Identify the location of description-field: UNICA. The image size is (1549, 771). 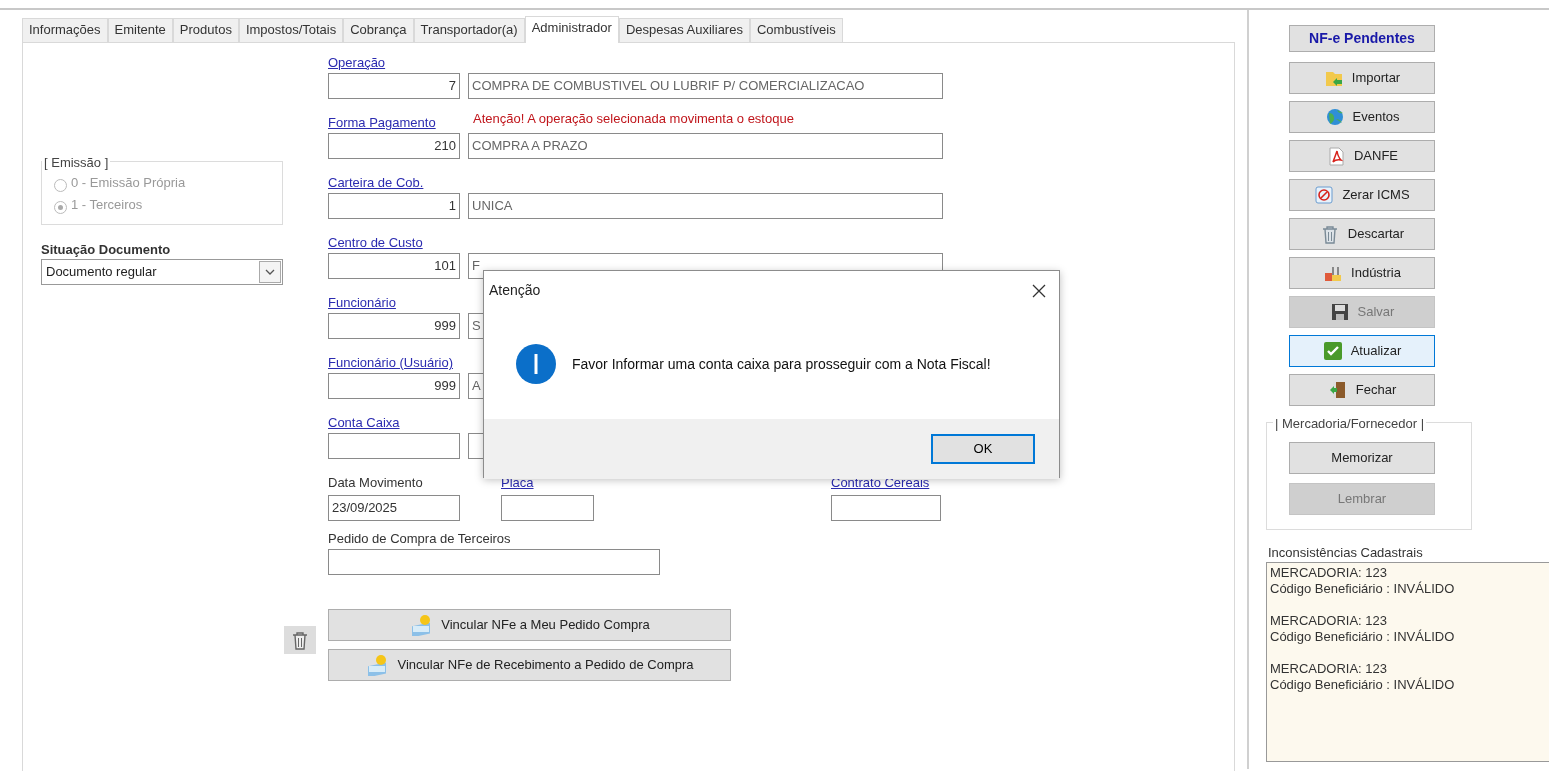
(705, 206).